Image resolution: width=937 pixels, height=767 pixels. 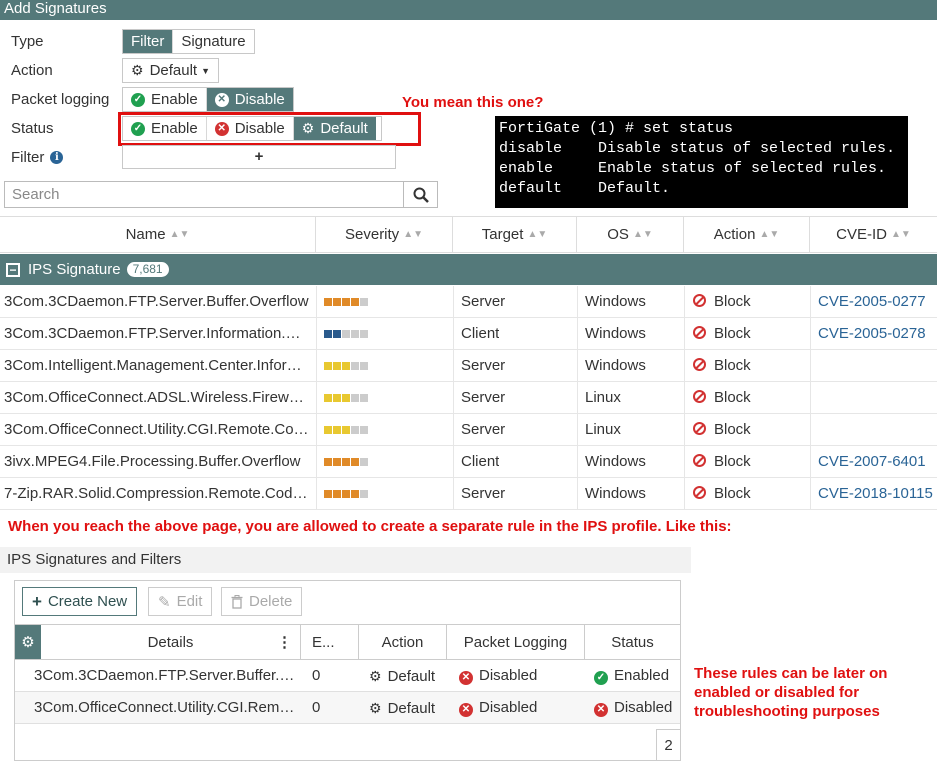 I want to click on search-input: Search, so click(x=204, y=194).